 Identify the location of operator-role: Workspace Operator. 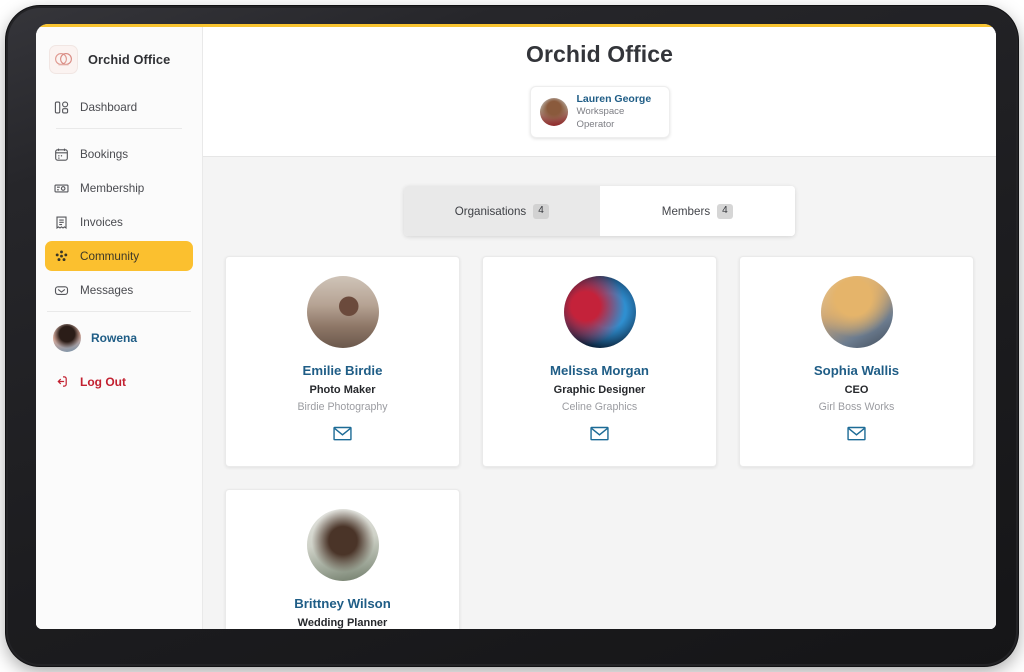
(600, 118).